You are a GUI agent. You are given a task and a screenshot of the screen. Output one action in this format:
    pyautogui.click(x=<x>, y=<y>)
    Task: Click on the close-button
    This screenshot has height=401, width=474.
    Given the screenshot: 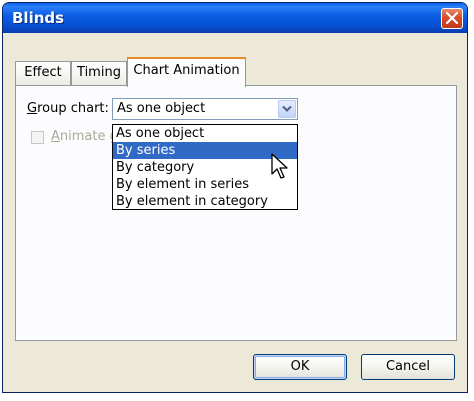 What is the action you would take?
    pyautogui.click(x=452, y=18)
    